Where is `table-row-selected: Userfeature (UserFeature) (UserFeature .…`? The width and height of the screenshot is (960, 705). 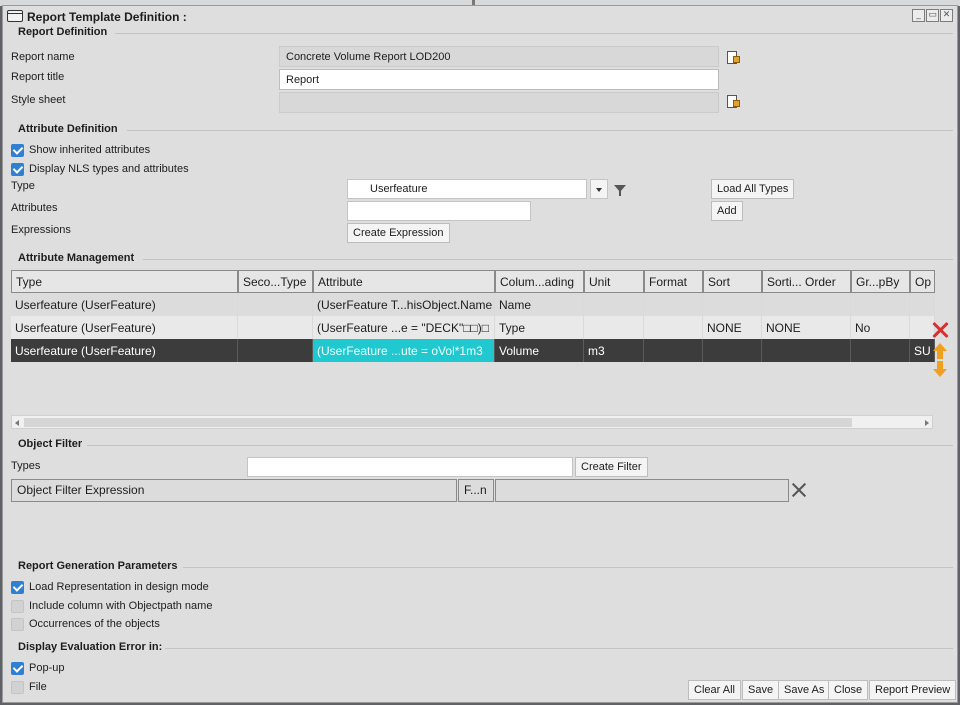 table-row-selected: Userfeature (UserFeature) (UserFeature .… is located at coordinates (473, 350).